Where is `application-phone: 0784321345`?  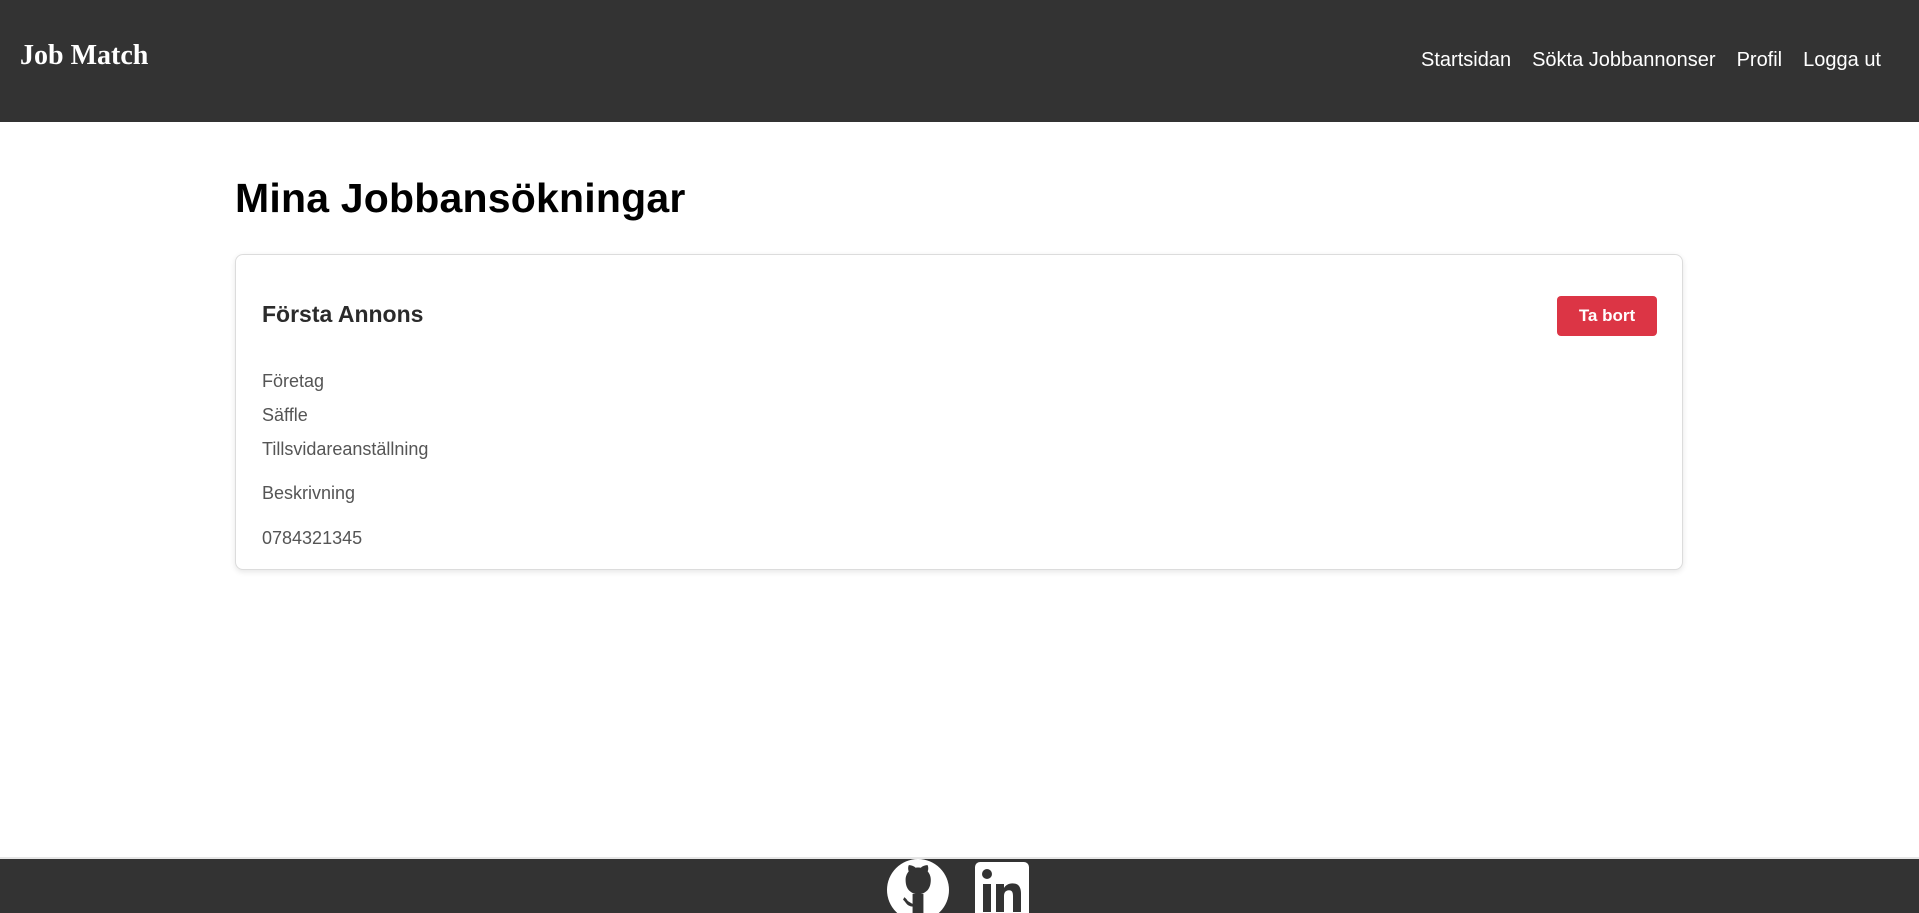 application-phone: 0784321345 is located at coordinates (312, 538).